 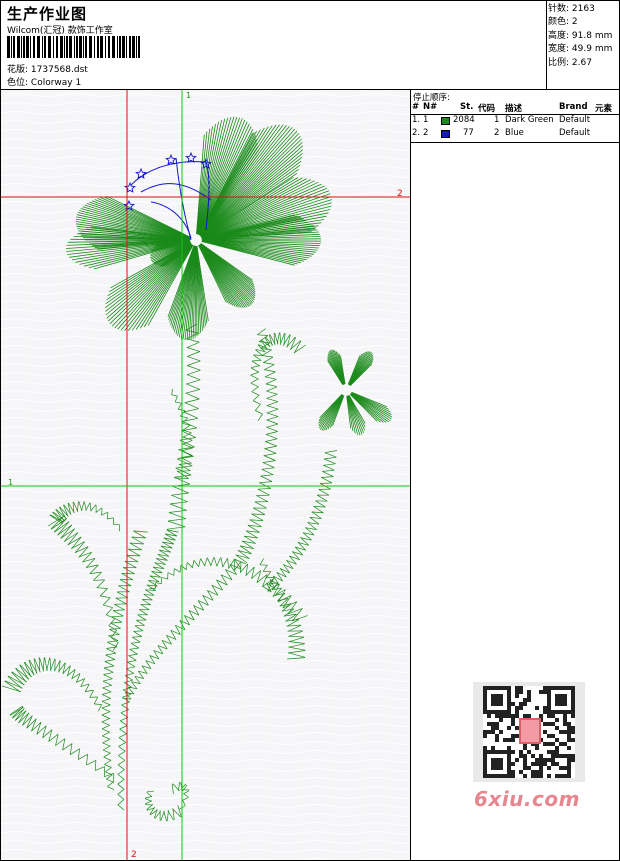 What do you see at coordinates (188, 95) in the screenshot?
I see `green-marker-top: 1` at bounding box center [188, 95].